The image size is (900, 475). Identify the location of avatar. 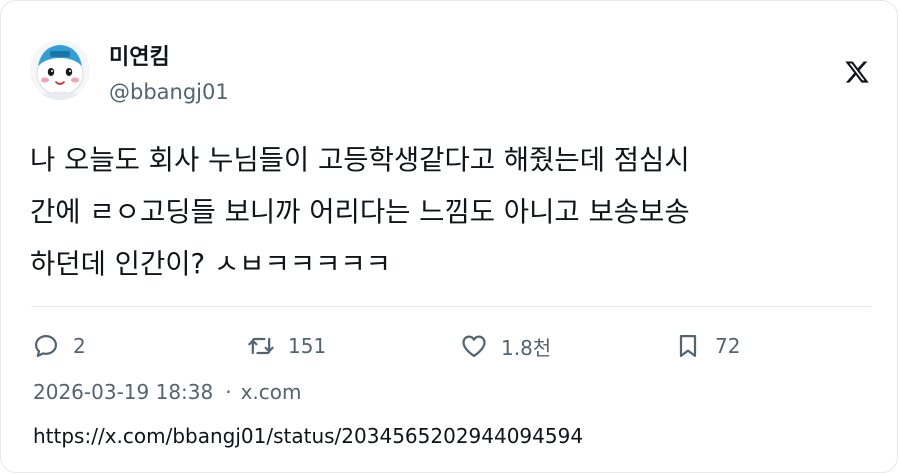
(60, 70).